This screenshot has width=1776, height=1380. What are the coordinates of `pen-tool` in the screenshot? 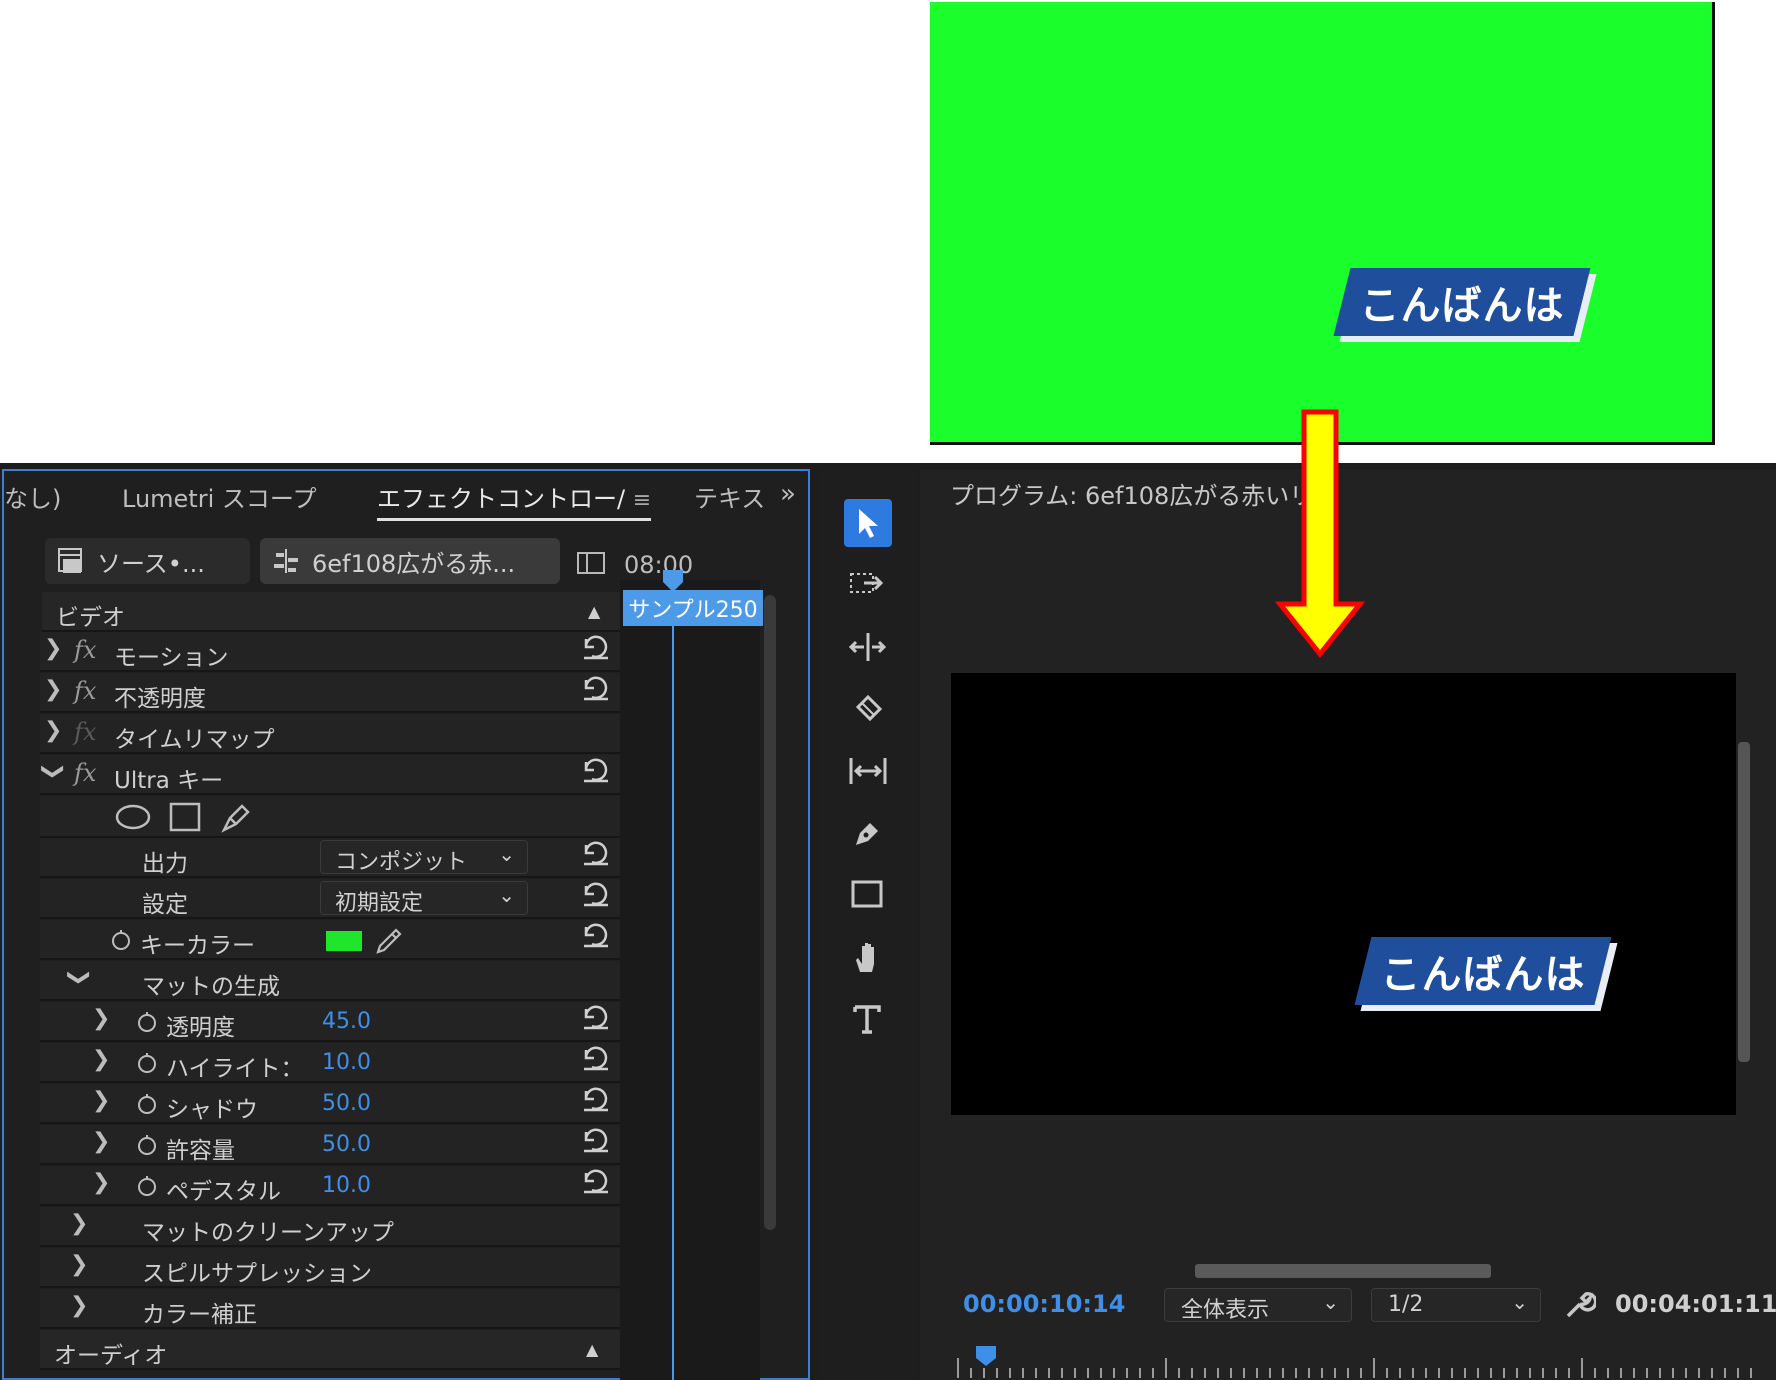 It's located at (868, 833).